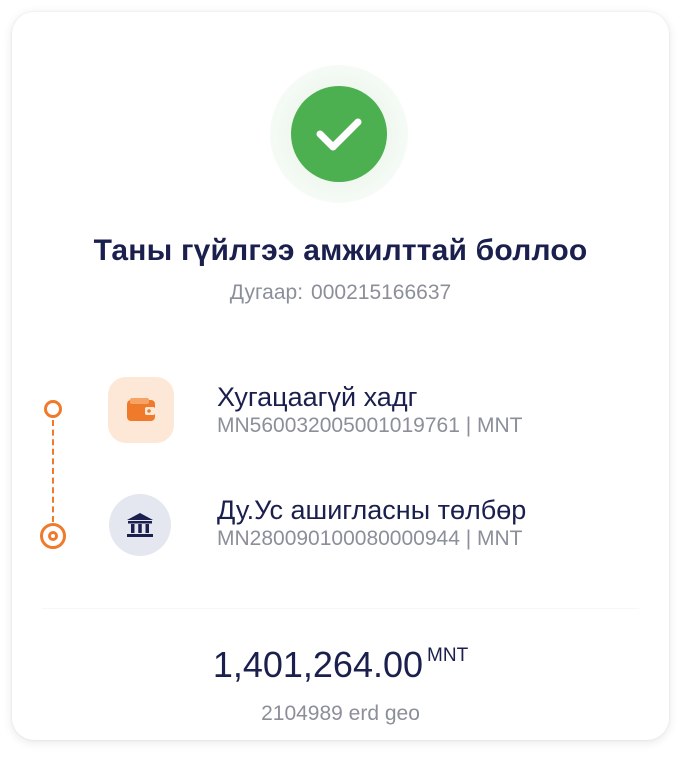 Image resolution: width=685 pixels, height=771 pixels. I want to click on source-account-name: Хугацаагүй хадг, so click(317, 397).